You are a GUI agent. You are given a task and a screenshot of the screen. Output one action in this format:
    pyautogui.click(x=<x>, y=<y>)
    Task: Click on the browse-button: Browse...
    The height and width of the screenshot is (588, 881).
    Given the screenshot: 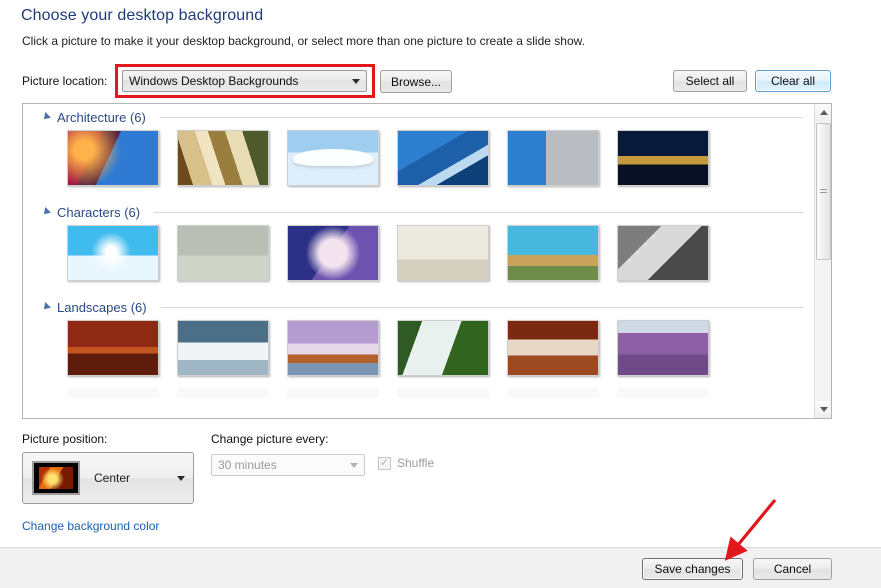 What is the action you would take?
    pyautogui.click(x=416, y=81)
    